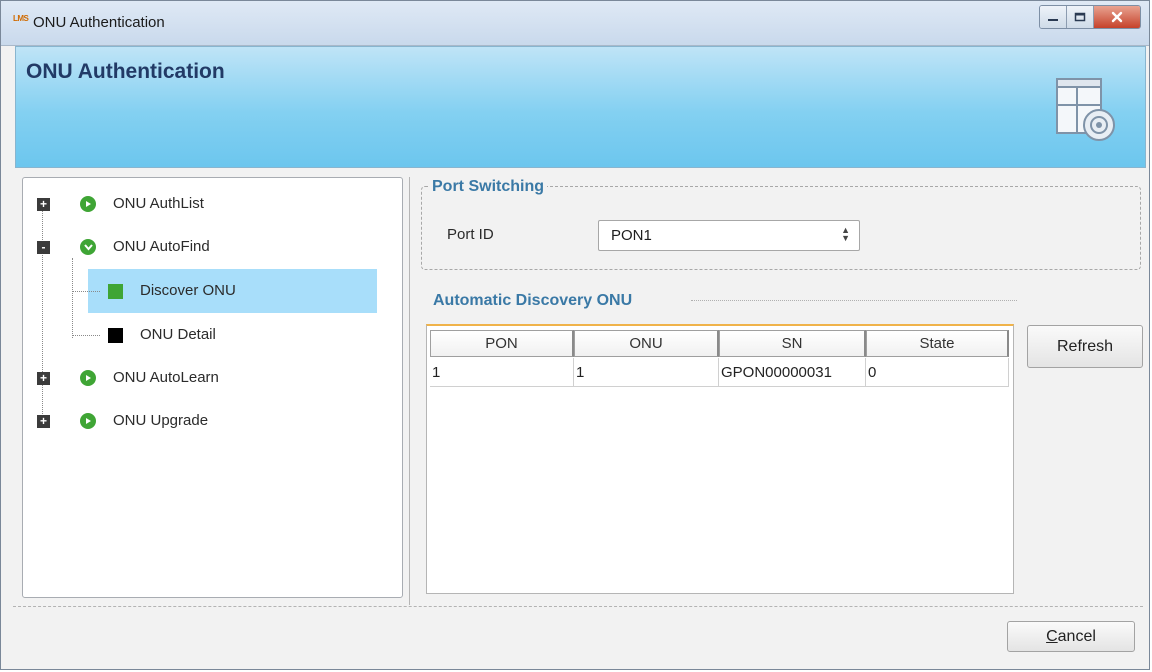 The image size is (1152, 672). I want to click on tree-item-onu-autofind: - ONU AutoFind, so click(202, 247).